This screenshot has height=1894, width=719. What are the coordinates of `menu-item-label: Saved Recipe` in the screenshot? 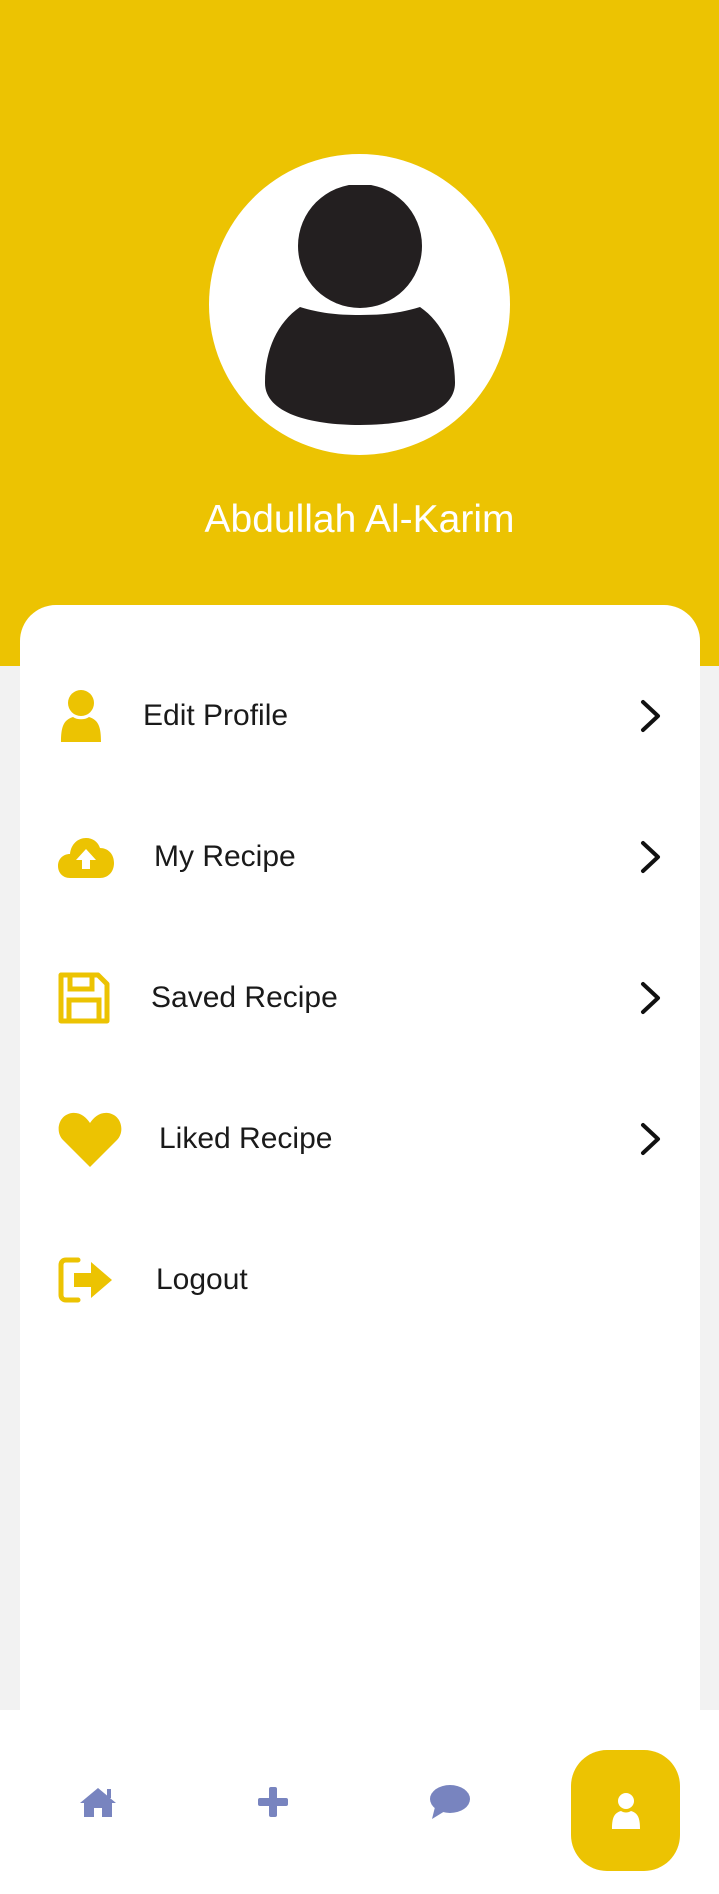 It's located at (244, 997).